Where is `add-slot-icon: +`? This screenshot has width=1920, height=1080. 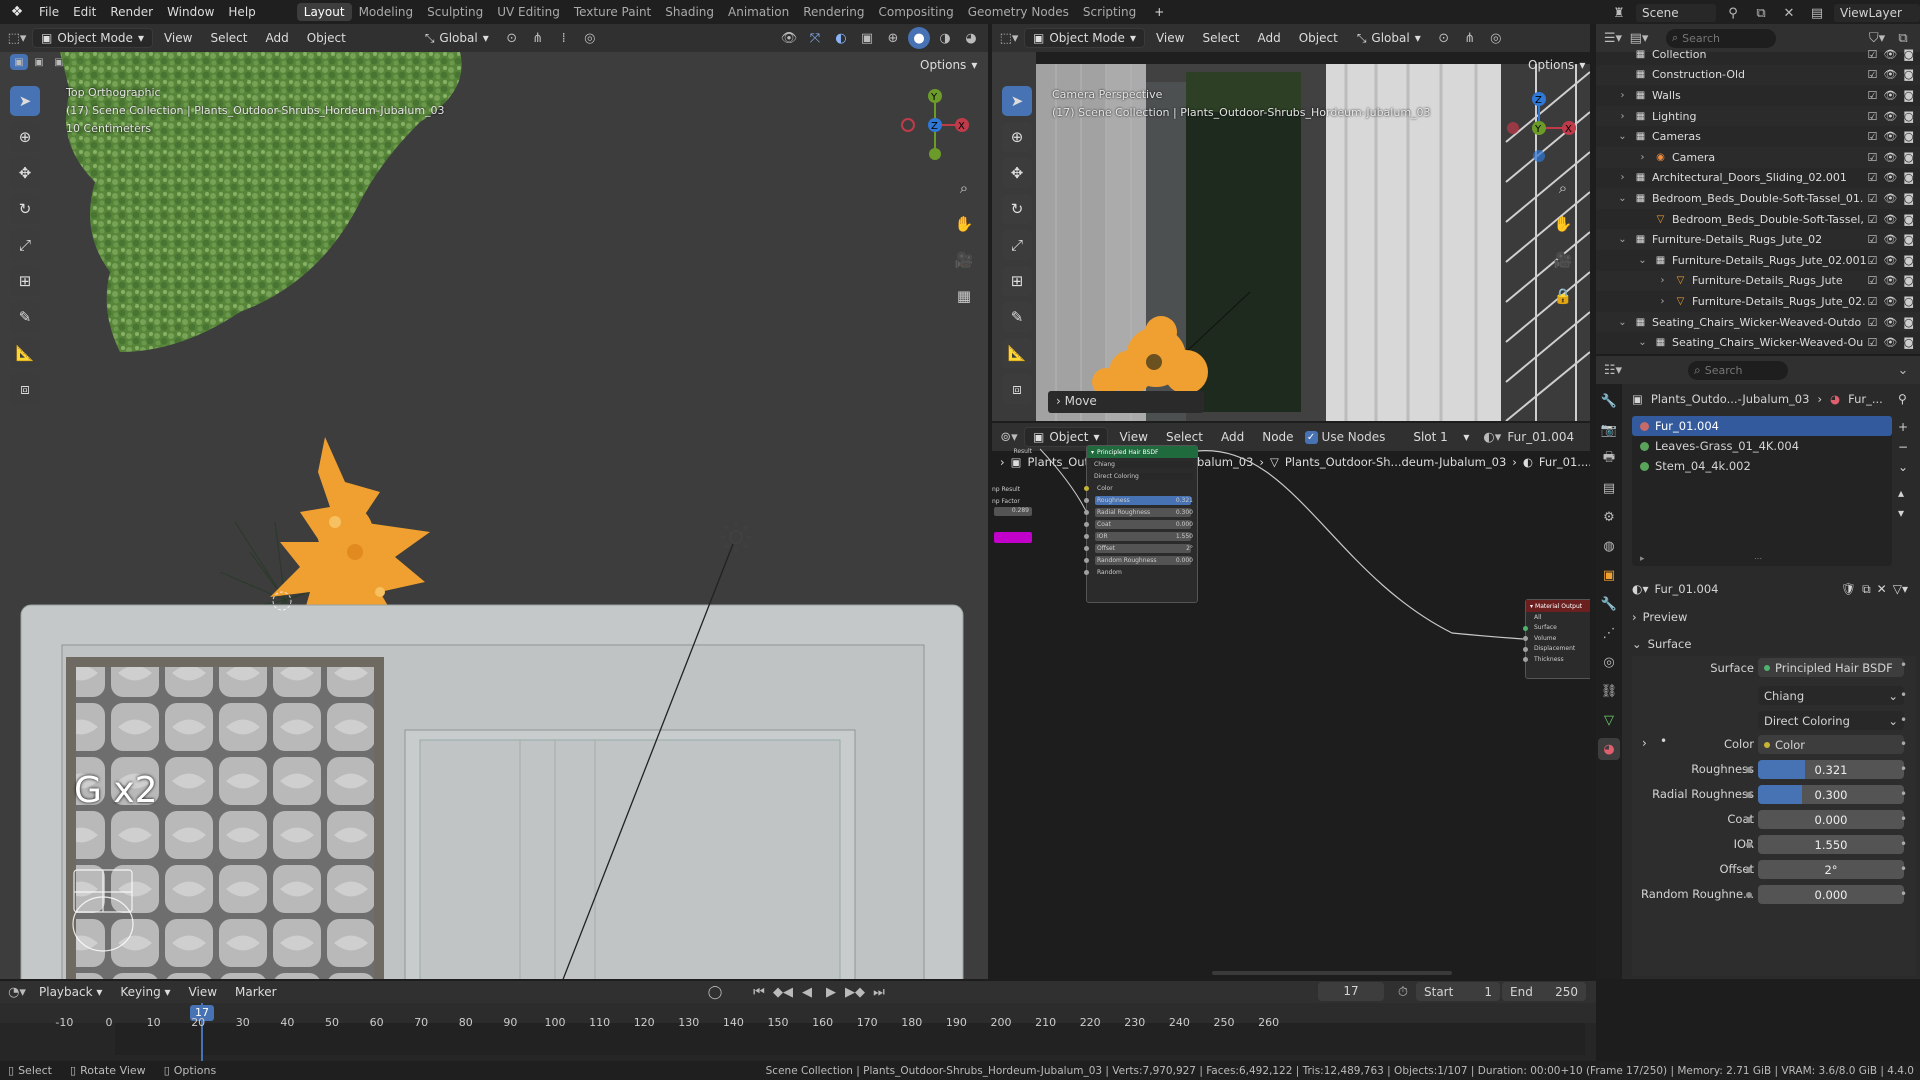 add-slot-icon: + is located at coordinates (1903, 427).